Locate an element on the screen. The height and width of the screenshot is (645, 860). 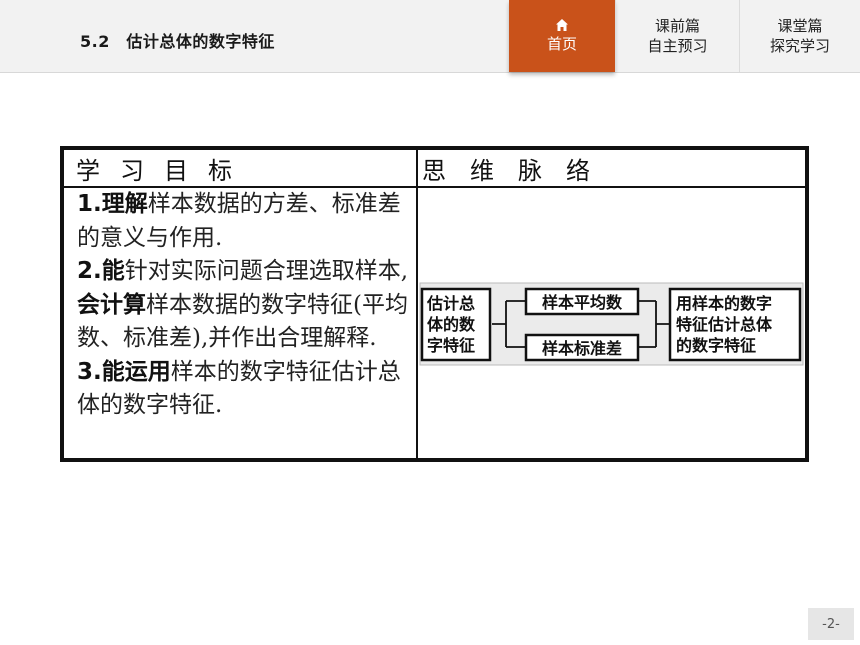
diagram-sample-mean-label: 样本平均数 is located at coordinates (582, 302).